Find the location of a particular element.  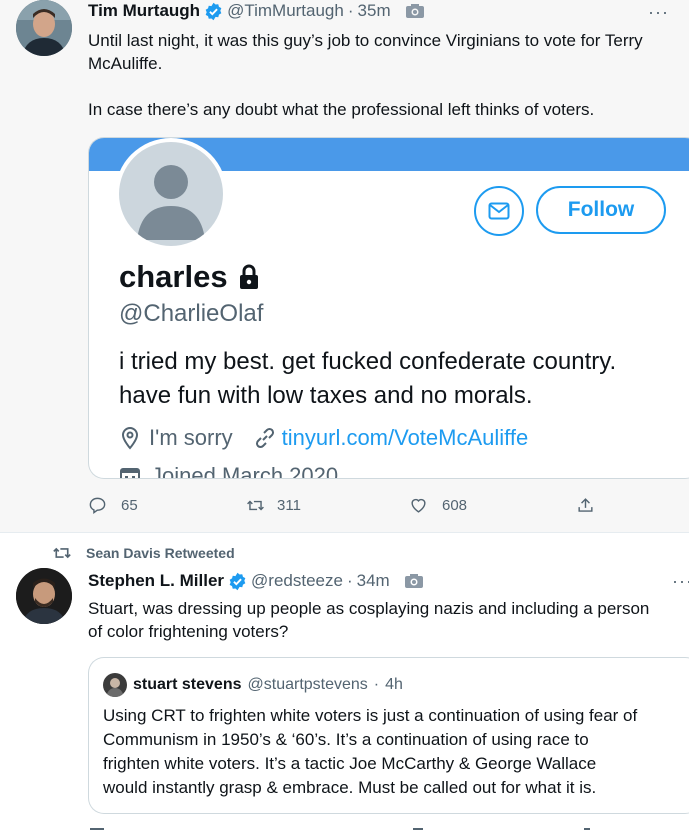

profile-joined: Joined March 2020 is located at coordinates (245, 471).